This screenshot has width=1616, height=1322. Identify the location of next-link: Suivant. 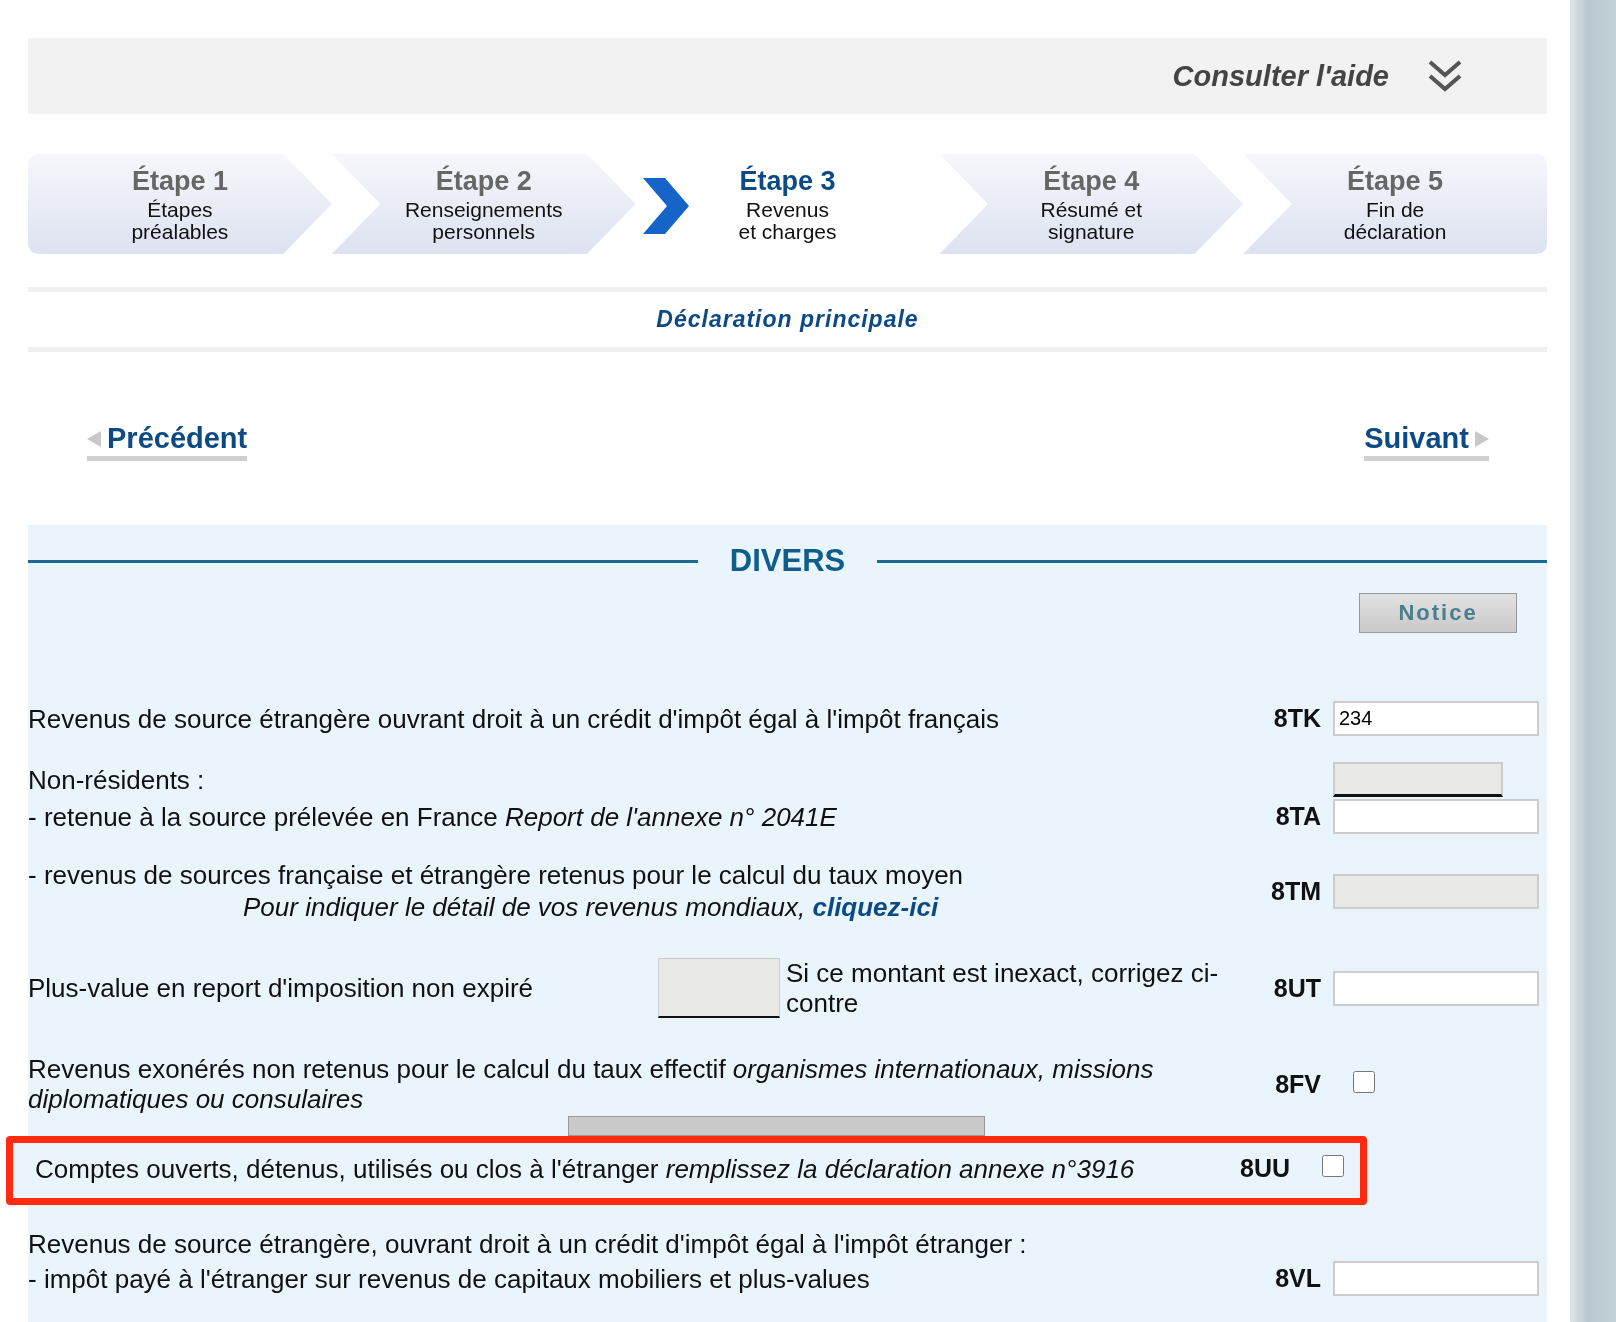
(1426, 441).